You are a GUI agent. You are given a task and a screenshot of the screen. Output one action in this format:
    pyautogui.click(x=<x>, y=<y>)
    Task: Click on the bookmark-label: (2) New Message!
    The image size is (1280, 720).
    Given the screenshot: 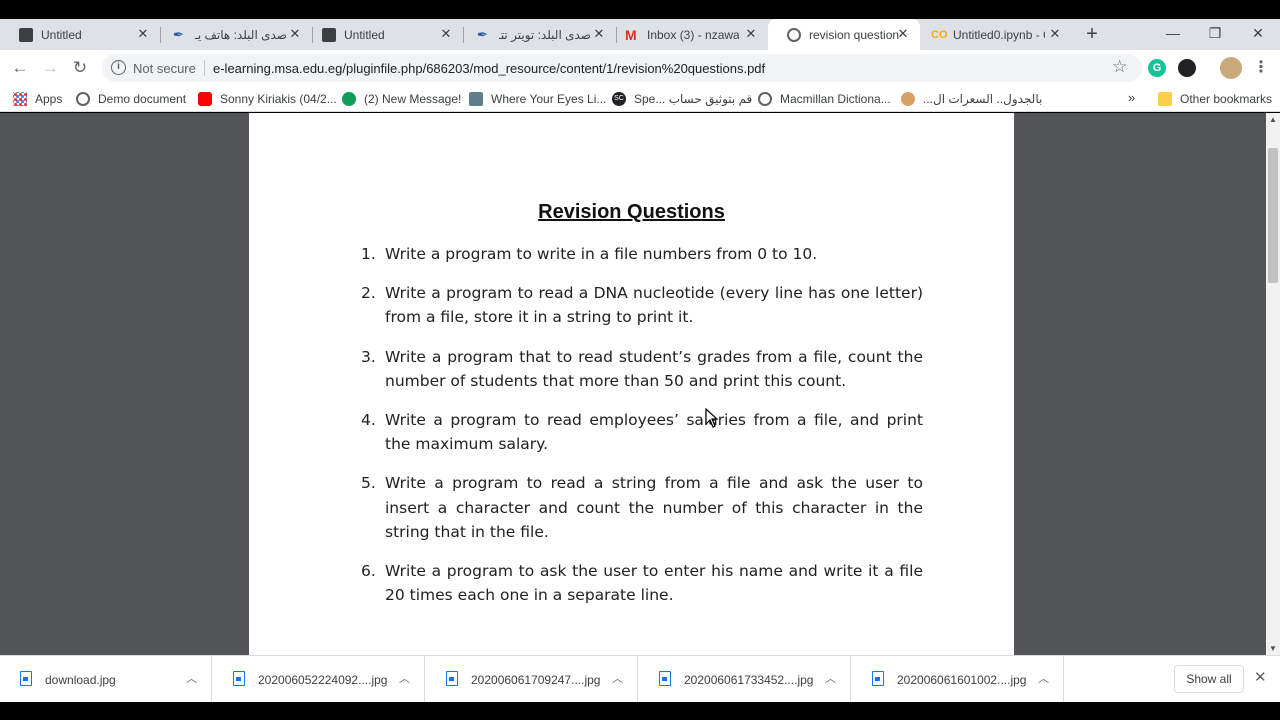 What is the action you would take?
    pyautogui.click(x=413, y=99)
    